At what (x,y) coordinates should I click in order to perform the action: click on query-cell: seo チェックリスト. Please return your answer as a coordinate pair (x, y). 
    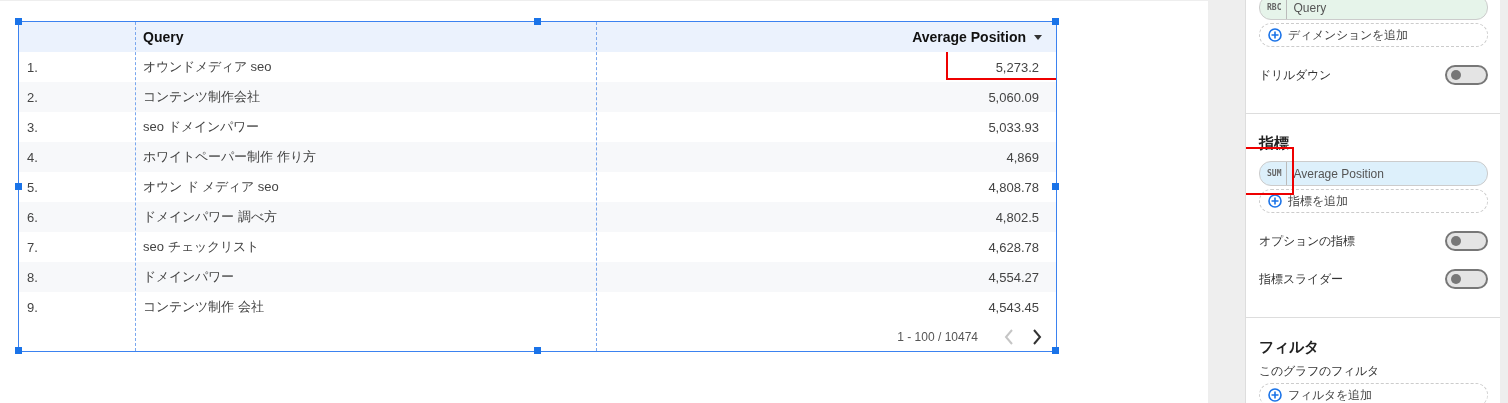
    Looking at the image, I should click on (201, 247).